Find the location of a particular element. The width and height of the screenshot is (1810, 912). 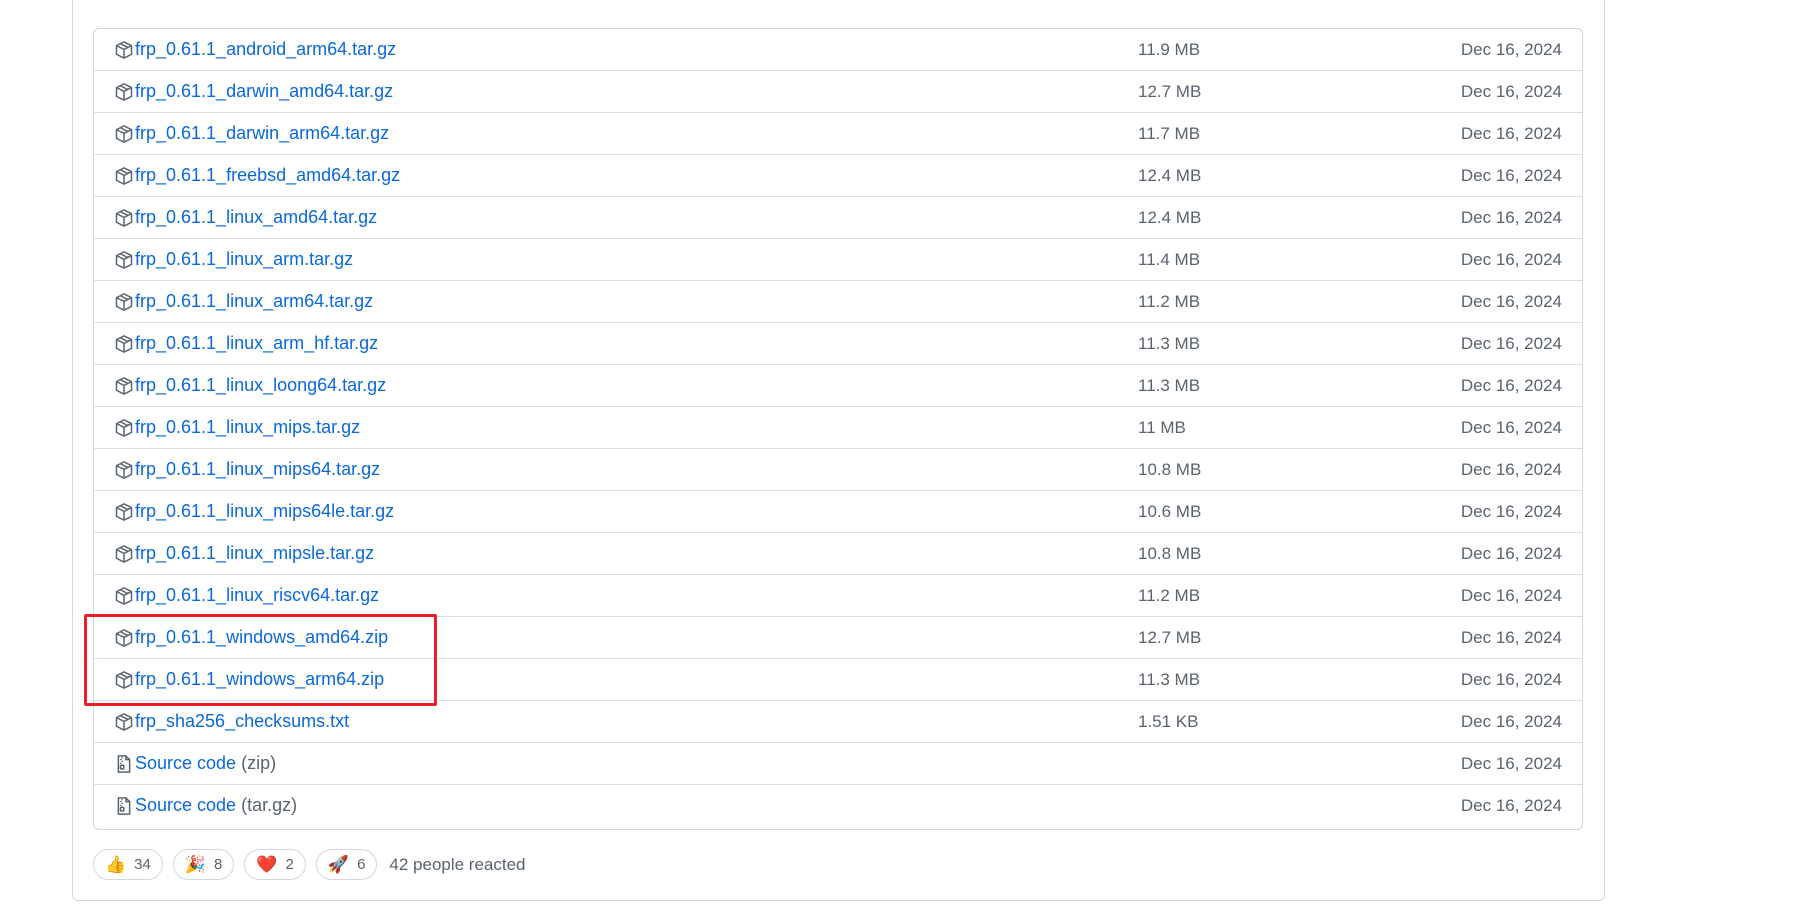

reaction-button: 🎉 8 is located at coordinates (203, 864).